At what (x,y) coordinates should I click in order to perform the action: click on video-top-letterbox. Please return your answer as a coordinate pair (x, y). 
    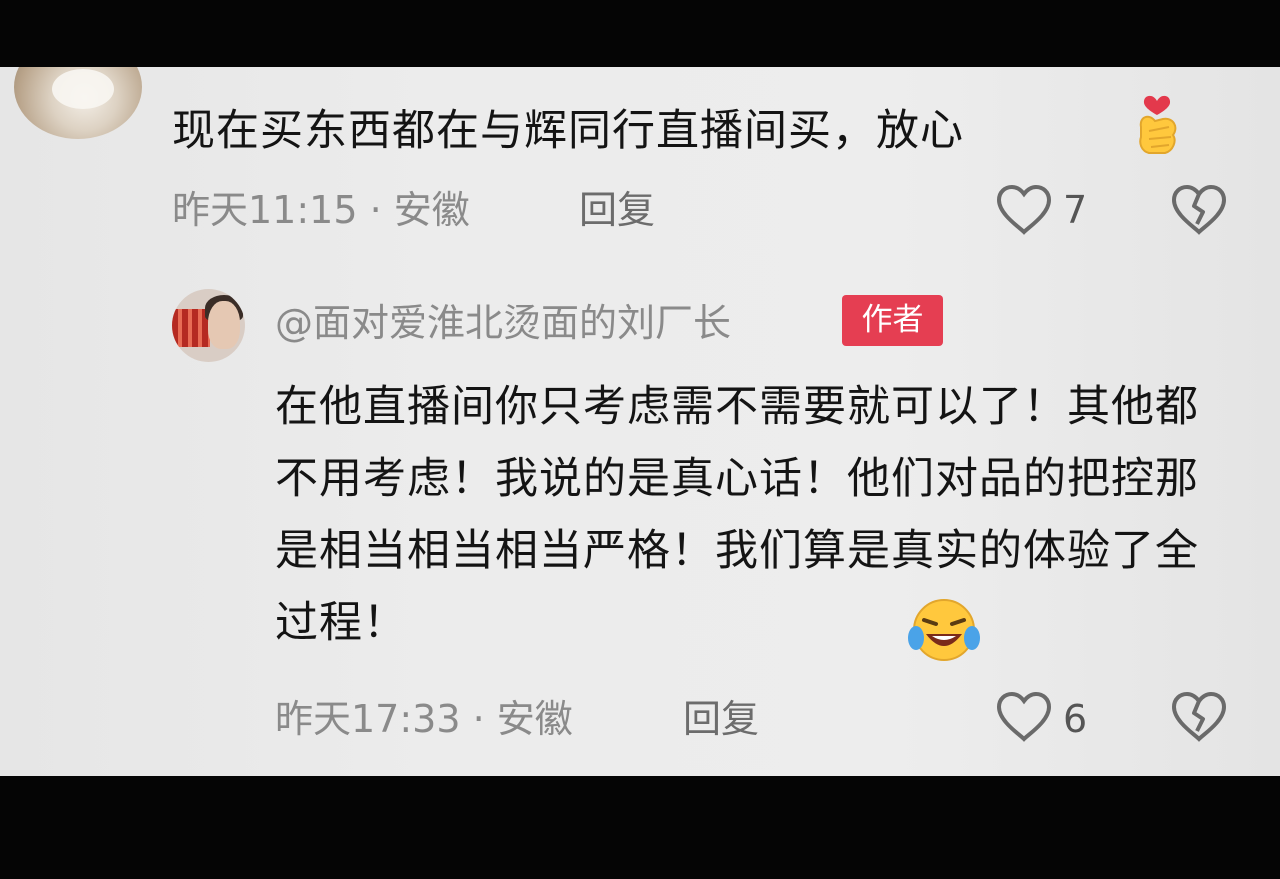
    Looking at the image, I should click on (640, 33).